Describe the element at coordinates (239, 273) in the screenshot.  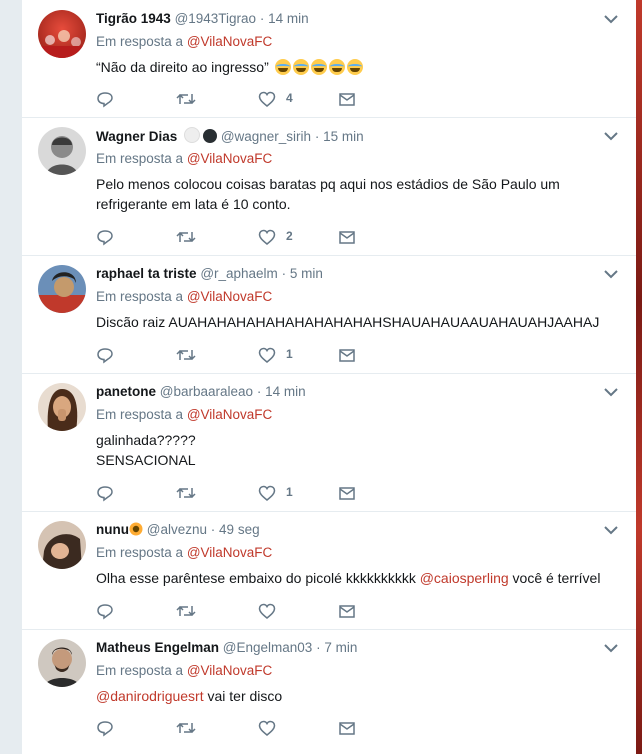
I see `handle: @r_aphaelm` at that location.